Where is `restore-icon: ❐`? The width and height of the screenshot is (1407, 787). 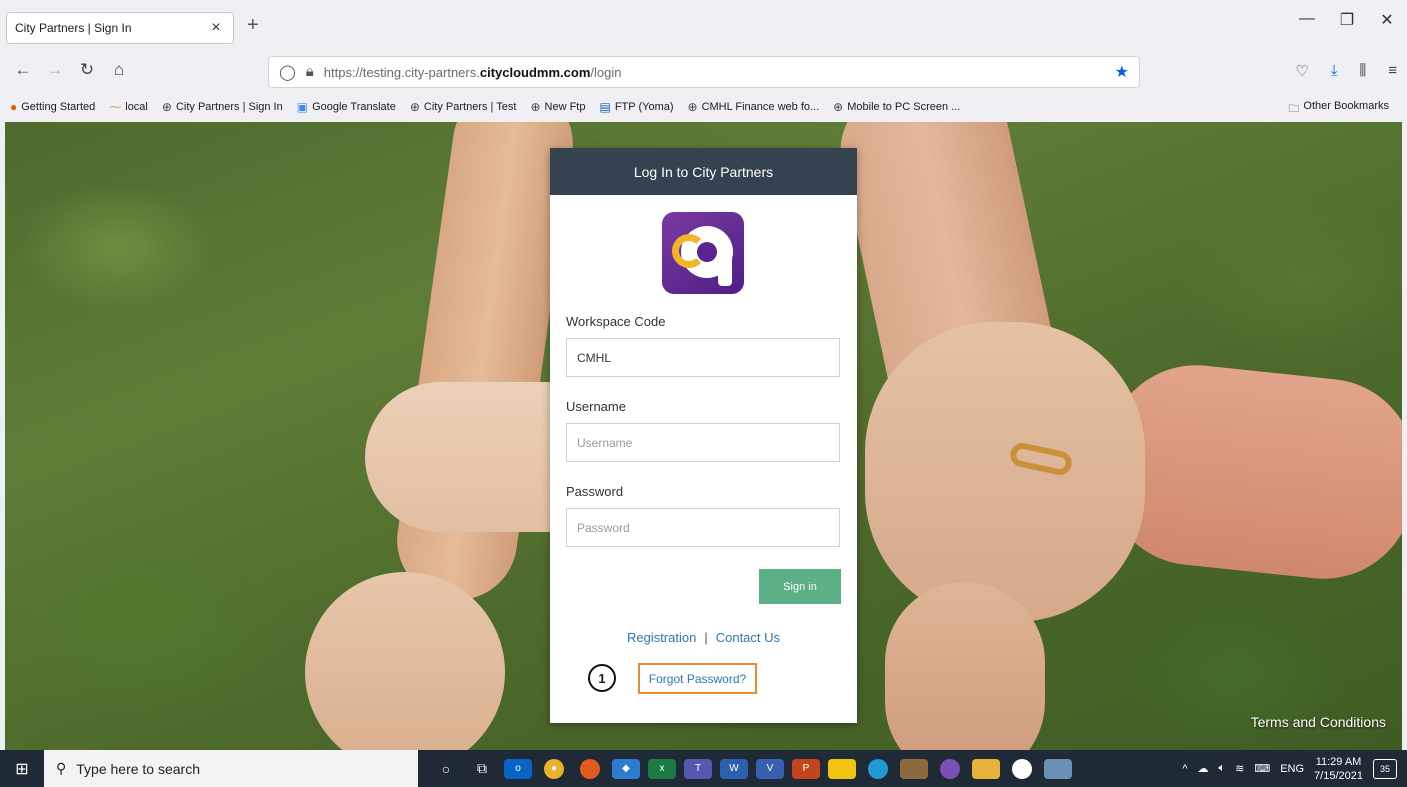 restore-icon: ❐ is located at coordinates (1347, 20).